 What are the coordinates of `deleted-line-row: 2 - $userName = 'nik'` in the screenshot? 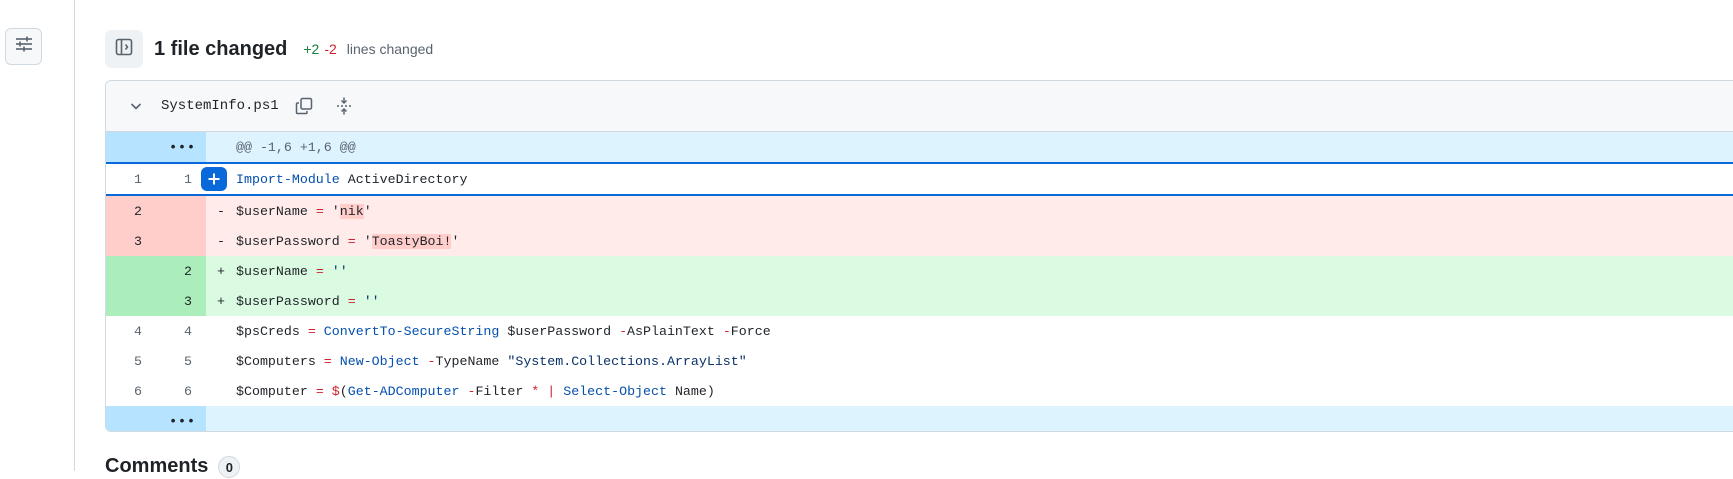 It's located at (919, 210).